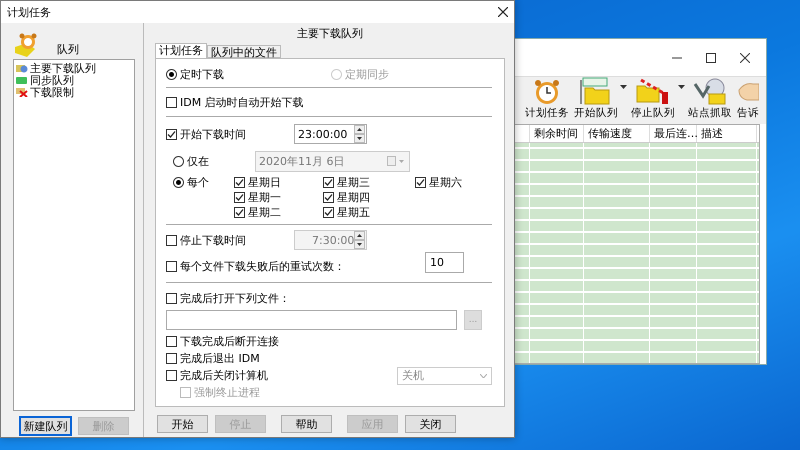 The image size is (800, 450). Describe the element at coordinates (430, 424) in the screenshot. I see `dialog-button: 关闭` at that location.